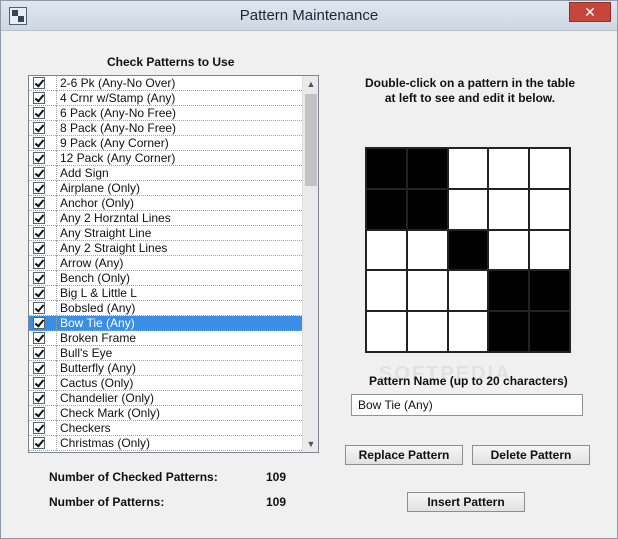 This screenshot has width=618, height=539. Describe the element at coordinates (276, 477) in the screenshot. I see `checked-patterns-count: 109` at that location.